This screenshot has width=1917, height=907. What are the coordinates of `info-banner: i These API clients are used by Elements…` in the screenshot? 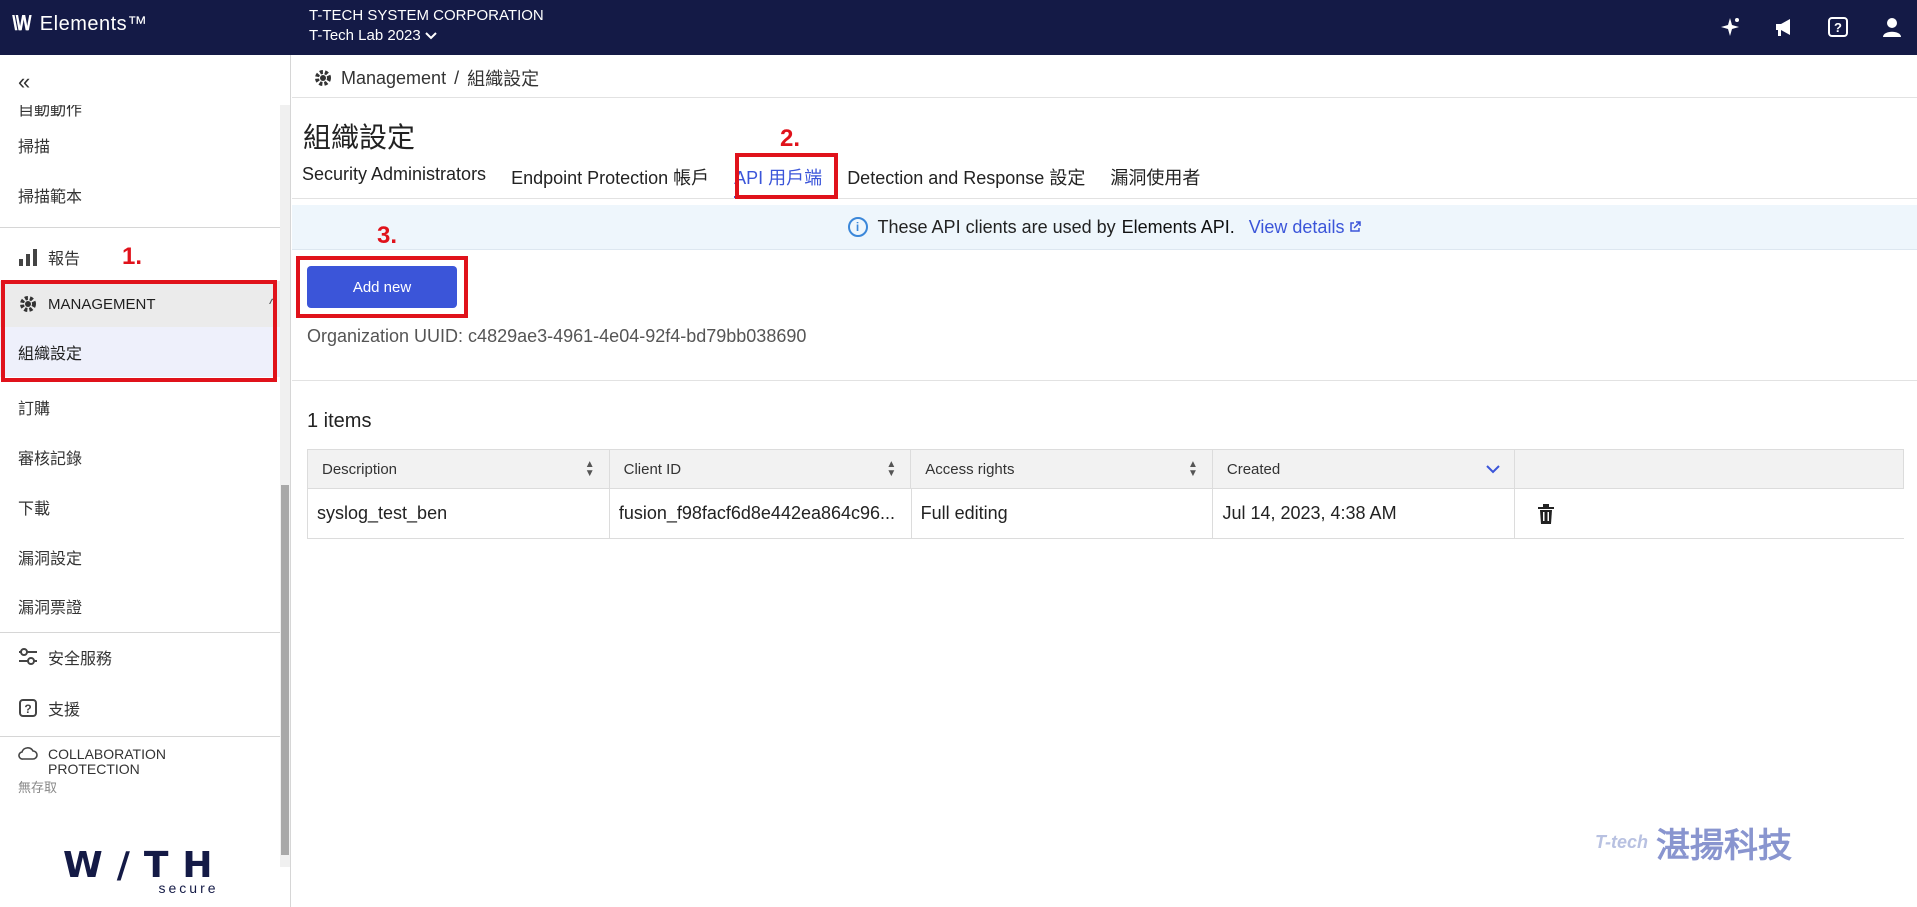 It's located at (1104, 227).